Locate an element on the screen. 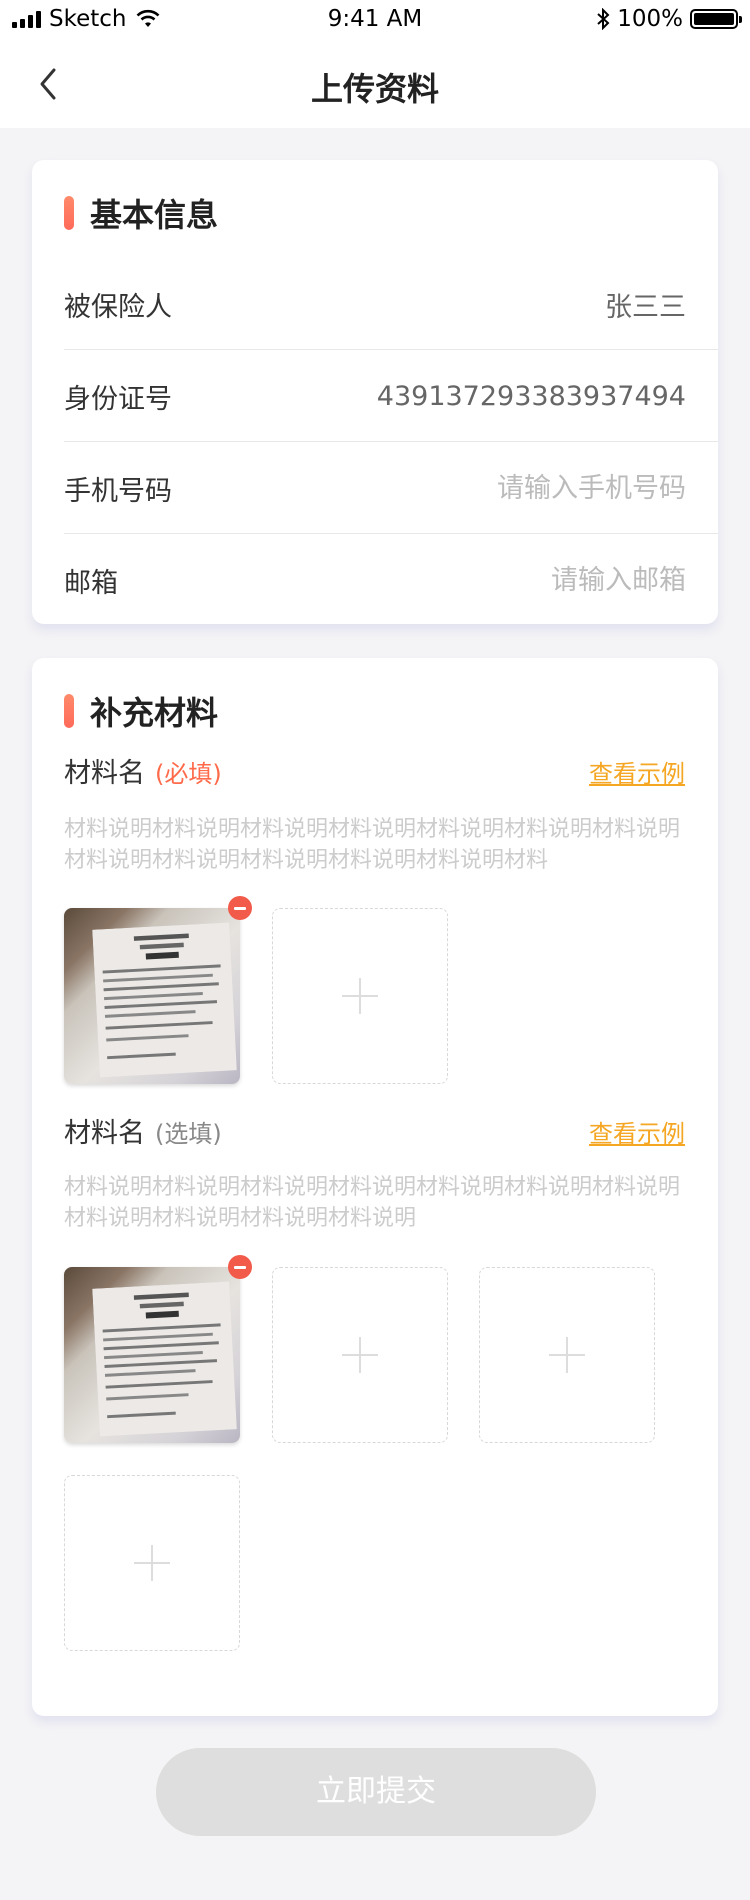  insured-value: 张三三 is located at coordinates (645, 307).